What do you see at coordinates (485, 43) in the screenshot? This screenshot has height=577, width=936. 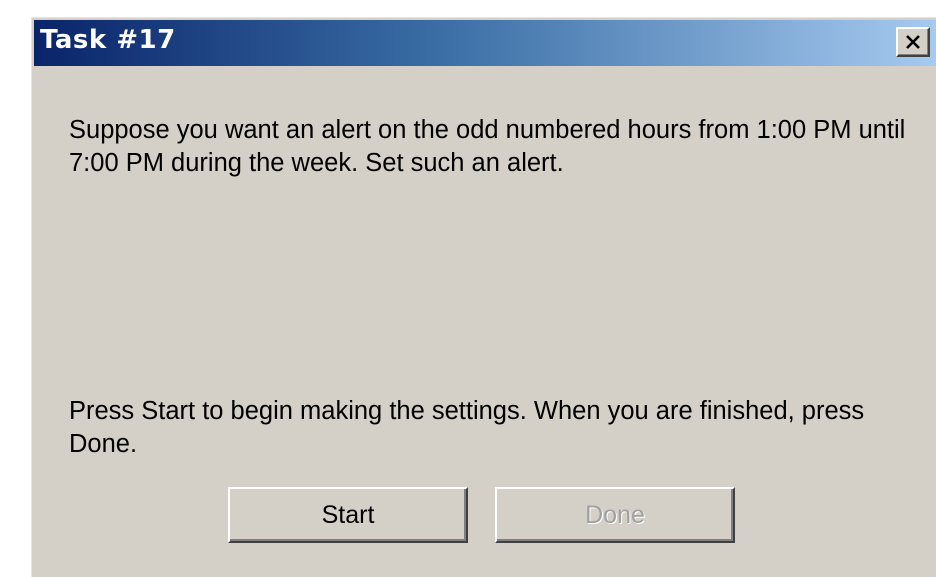 I see `title-bar: Task #17` at bounding box center [485, 43].